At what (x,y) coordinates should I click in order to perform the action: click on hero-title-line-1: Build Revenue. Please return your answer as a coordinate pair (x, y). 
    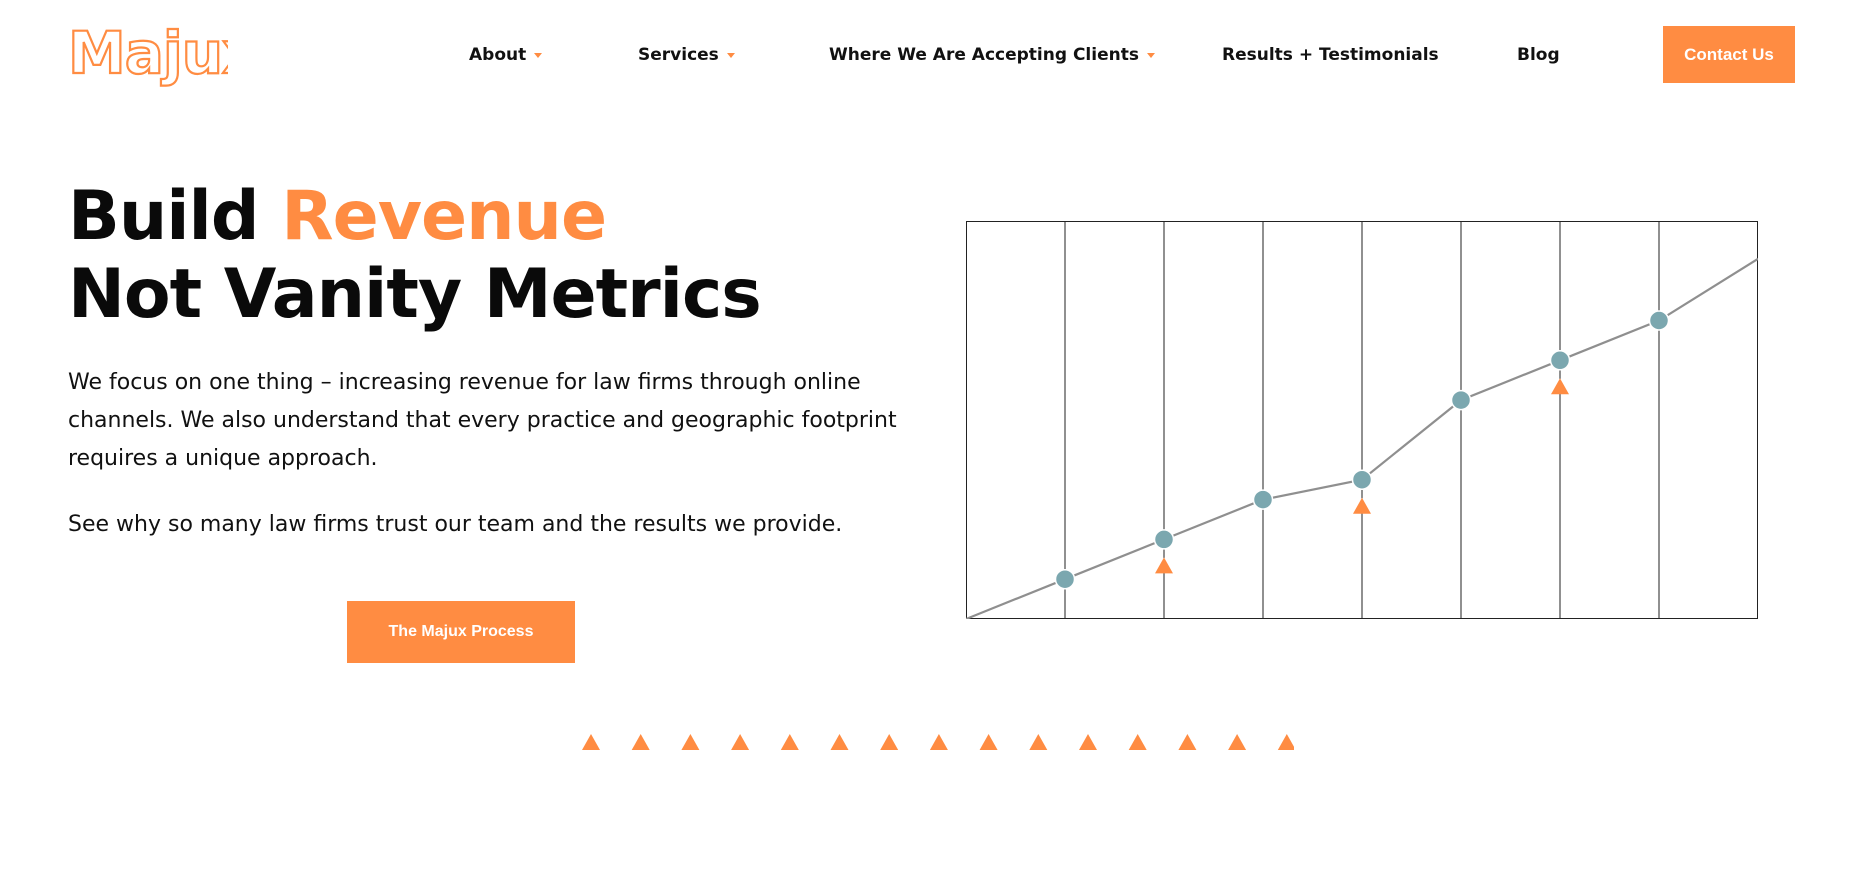
    Looking at the image, I should click on (414, 217).